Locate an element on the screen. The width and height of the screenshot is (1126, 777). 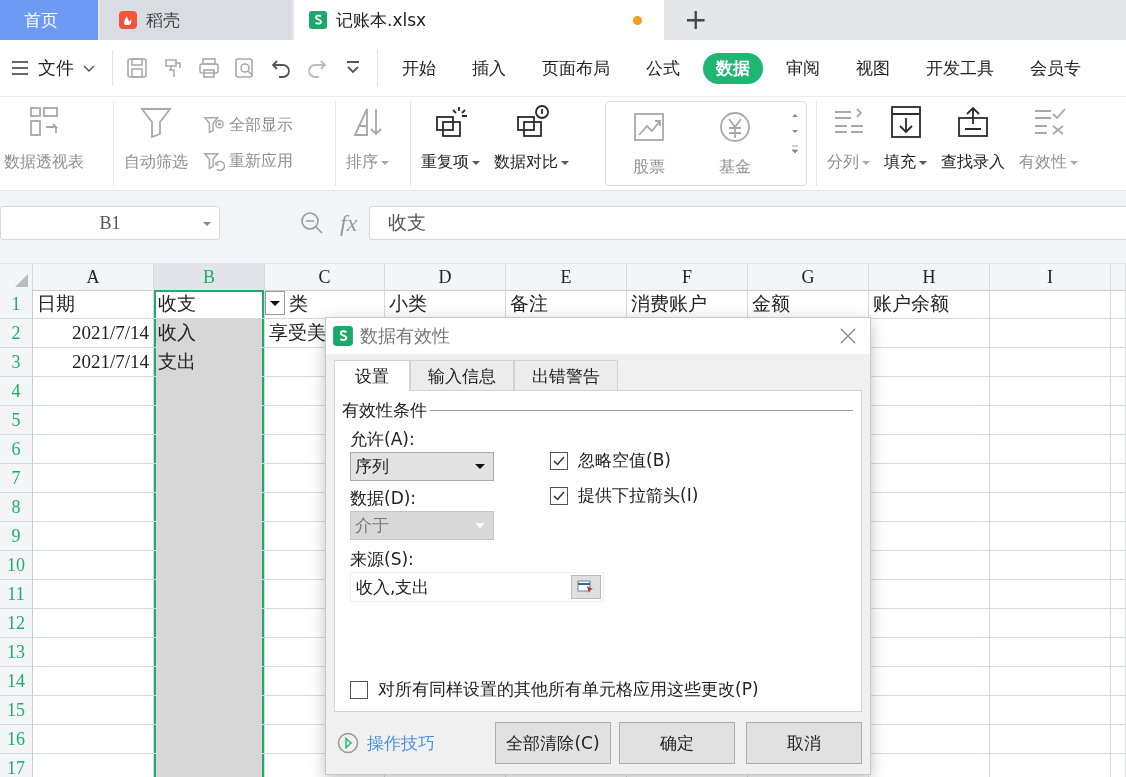
lookup-icon is located at coordinates (973, 122).